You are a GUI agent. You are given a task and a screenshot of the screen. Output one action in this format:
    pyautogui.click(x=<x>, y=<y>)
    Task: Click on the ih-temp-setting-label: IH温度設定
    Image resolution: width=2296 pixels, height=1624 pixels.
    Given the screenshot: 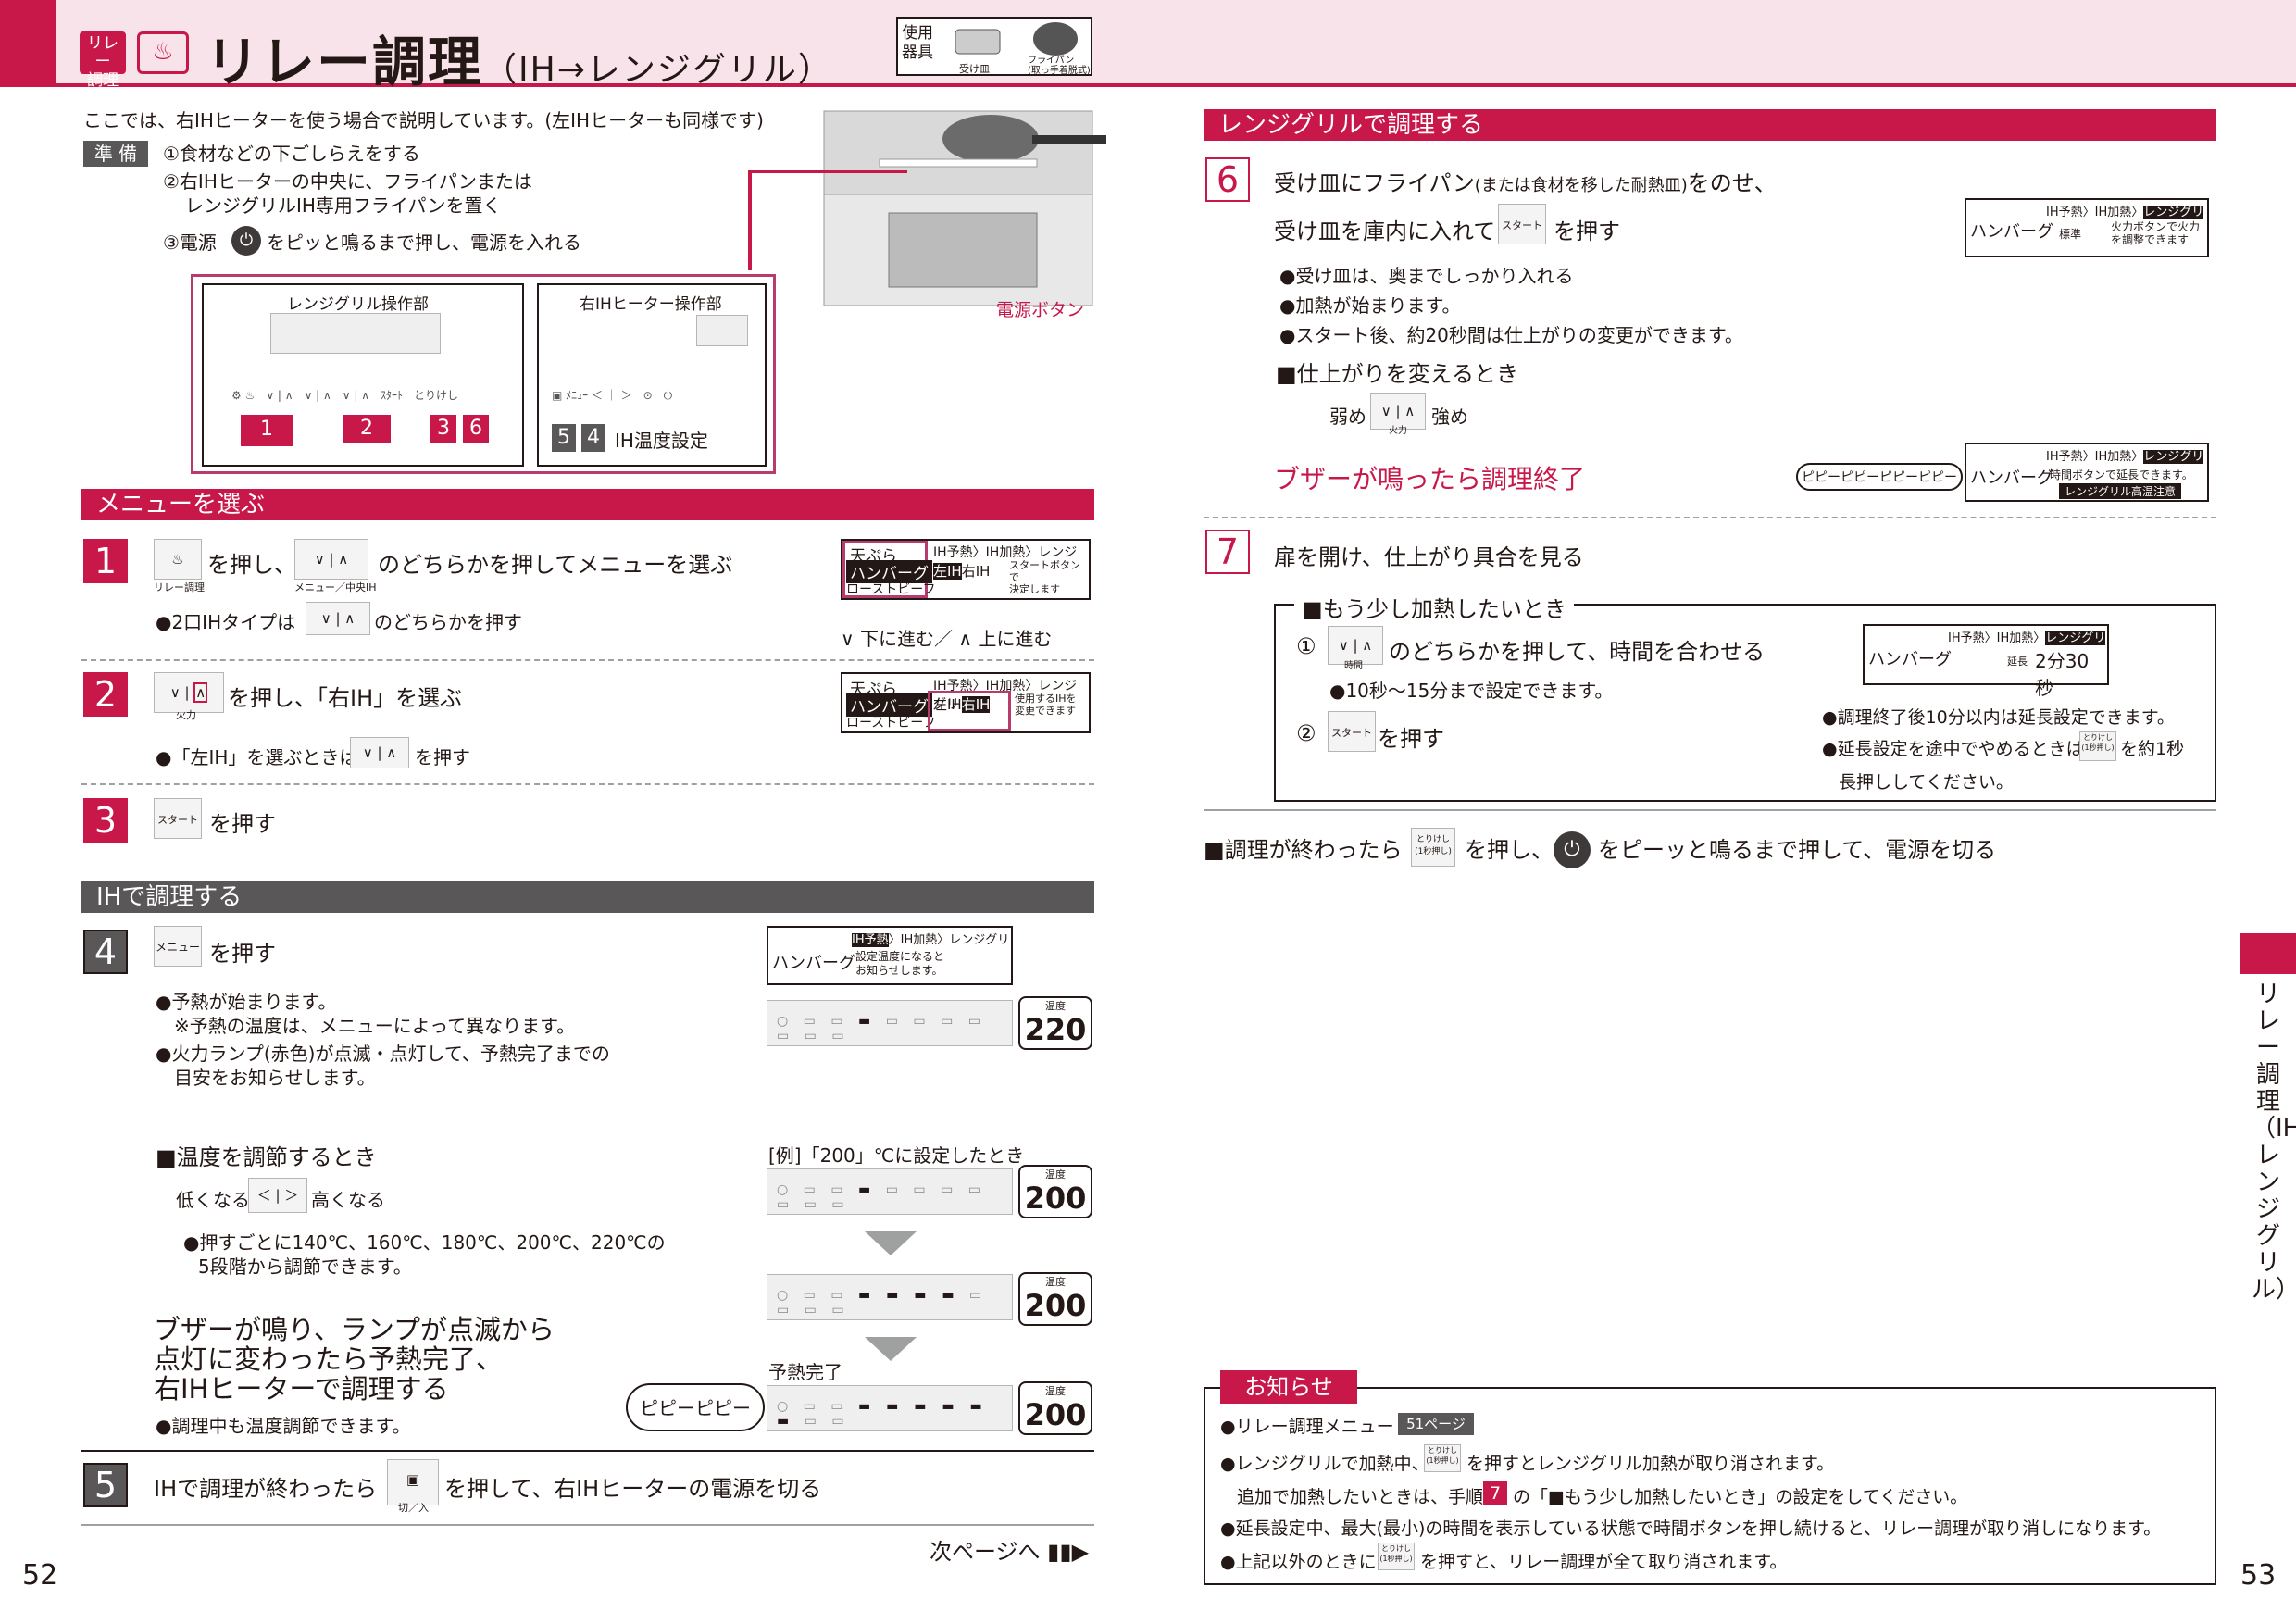 What is the action you would take?
    pyautogui.click(x=661, y=441)
    